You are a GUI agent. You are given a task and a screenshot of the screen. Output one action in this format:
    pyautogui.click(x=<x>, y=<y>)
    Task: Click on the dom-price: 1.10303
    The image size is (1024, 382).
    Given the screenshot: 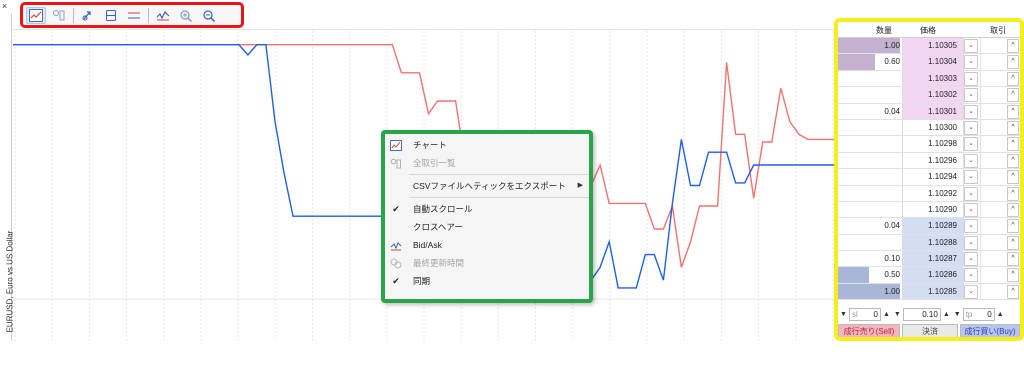 What is the action you would take?
    pyautogui.click(x=942, y=78)
    